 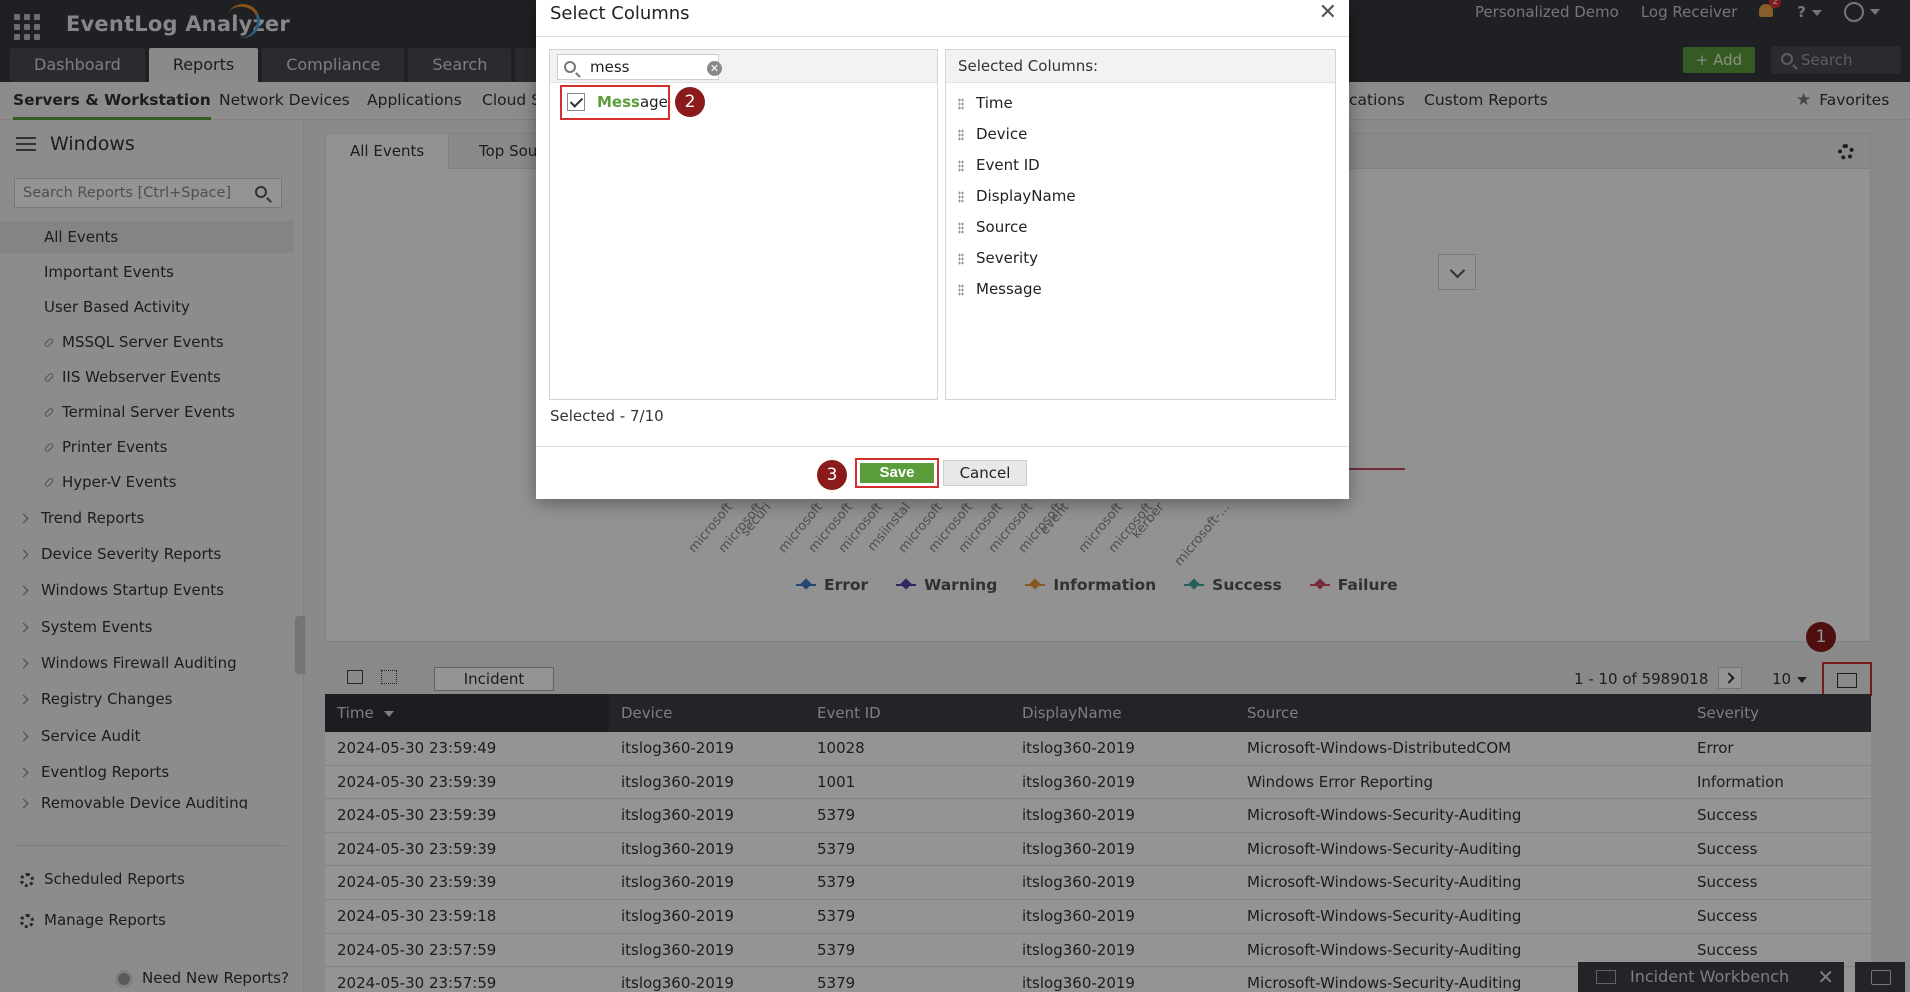 I want to click on option-label-rest: age, so click(x=653, y=102).